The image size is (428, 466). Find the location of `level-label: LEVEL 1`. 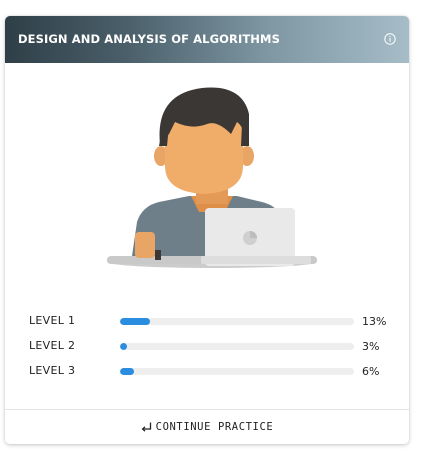

level-label: LEVEL 1 is located at coordinates (52, 320).